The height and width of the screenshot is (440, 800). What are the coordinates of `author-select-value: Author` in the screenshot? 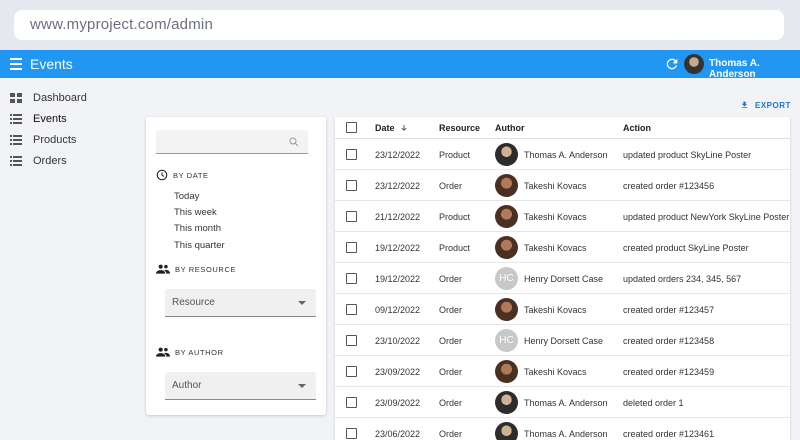 It's located at (187, 385).